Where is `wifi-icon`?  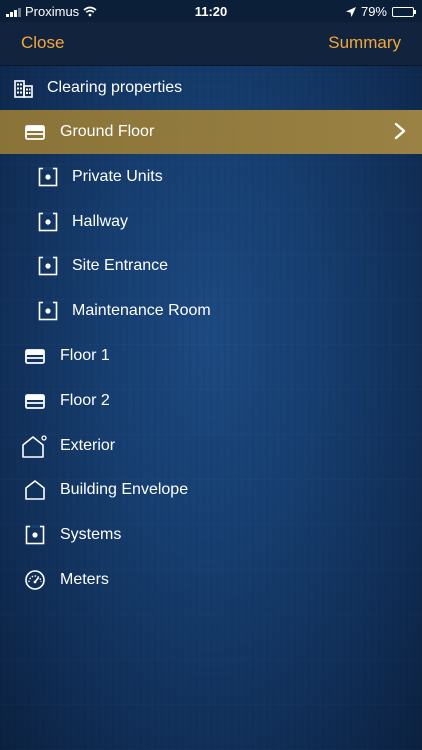
wifi-icon is located at coordinates (90, 11).